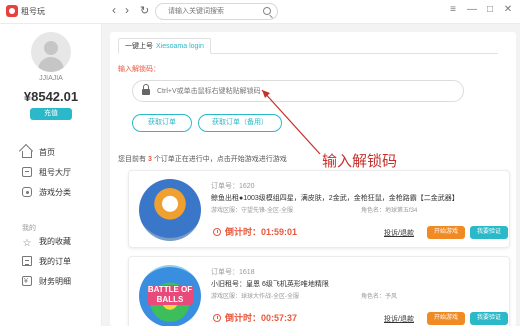 The height and width of the screenshot is (326, 520). Describe the element at coordinates (27, 154) in the screenshot. I see `home-icon` at that location.